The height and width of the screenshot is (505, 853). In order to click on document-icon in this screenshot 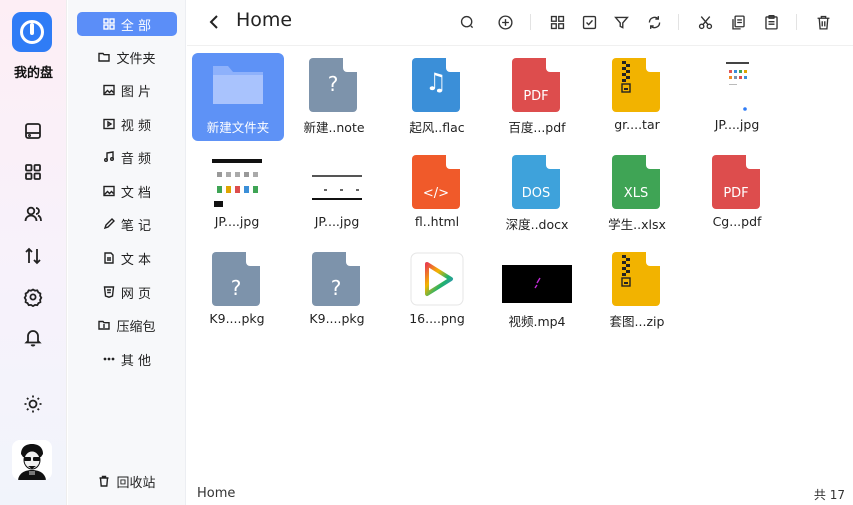, I will do `click(109, 191)`.